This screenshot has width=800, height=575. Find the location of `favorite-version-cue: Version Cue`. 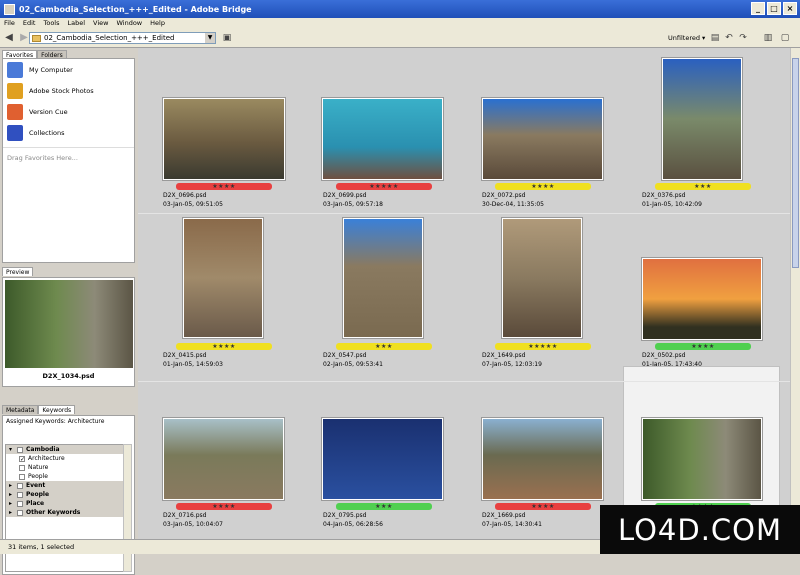

favorite-version-cue: Version Cue is located at coordinates (68, 111).